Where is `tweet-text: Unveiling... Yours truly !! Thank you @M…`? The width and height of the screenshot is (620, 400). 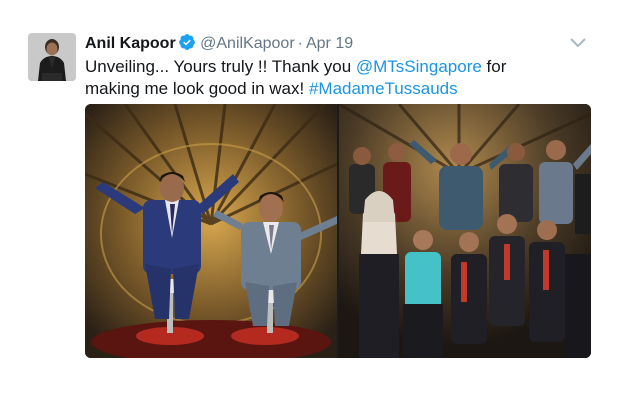 tweet-text: Unveiling... Yours truly !! Thank you @M… is located at coordinates (320, 78).